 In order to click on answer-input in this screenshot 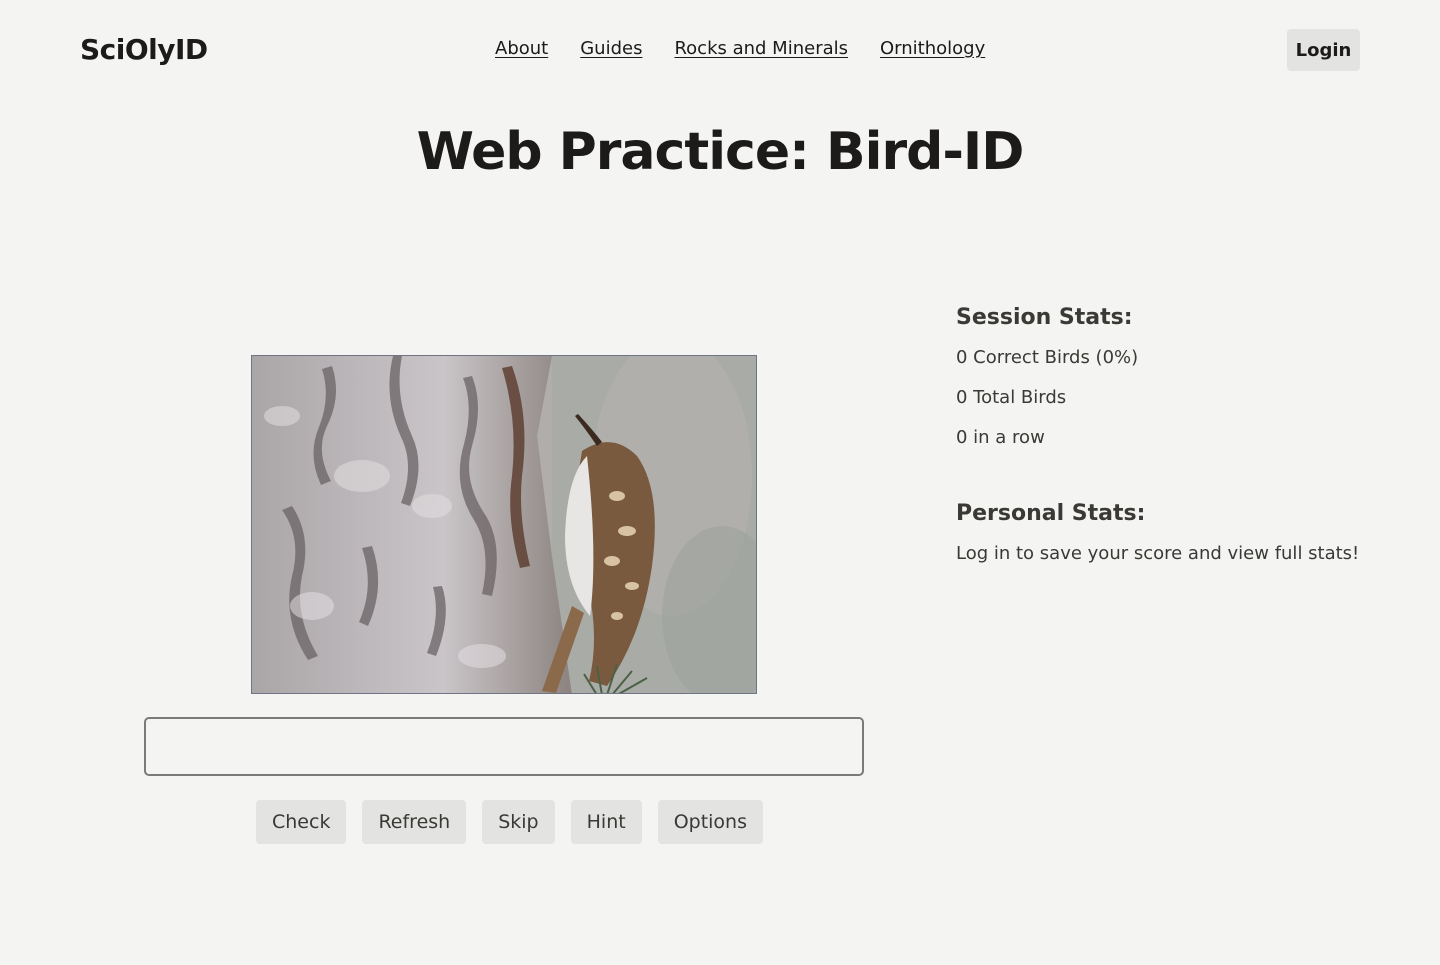, I will do `click(504, 746)`.